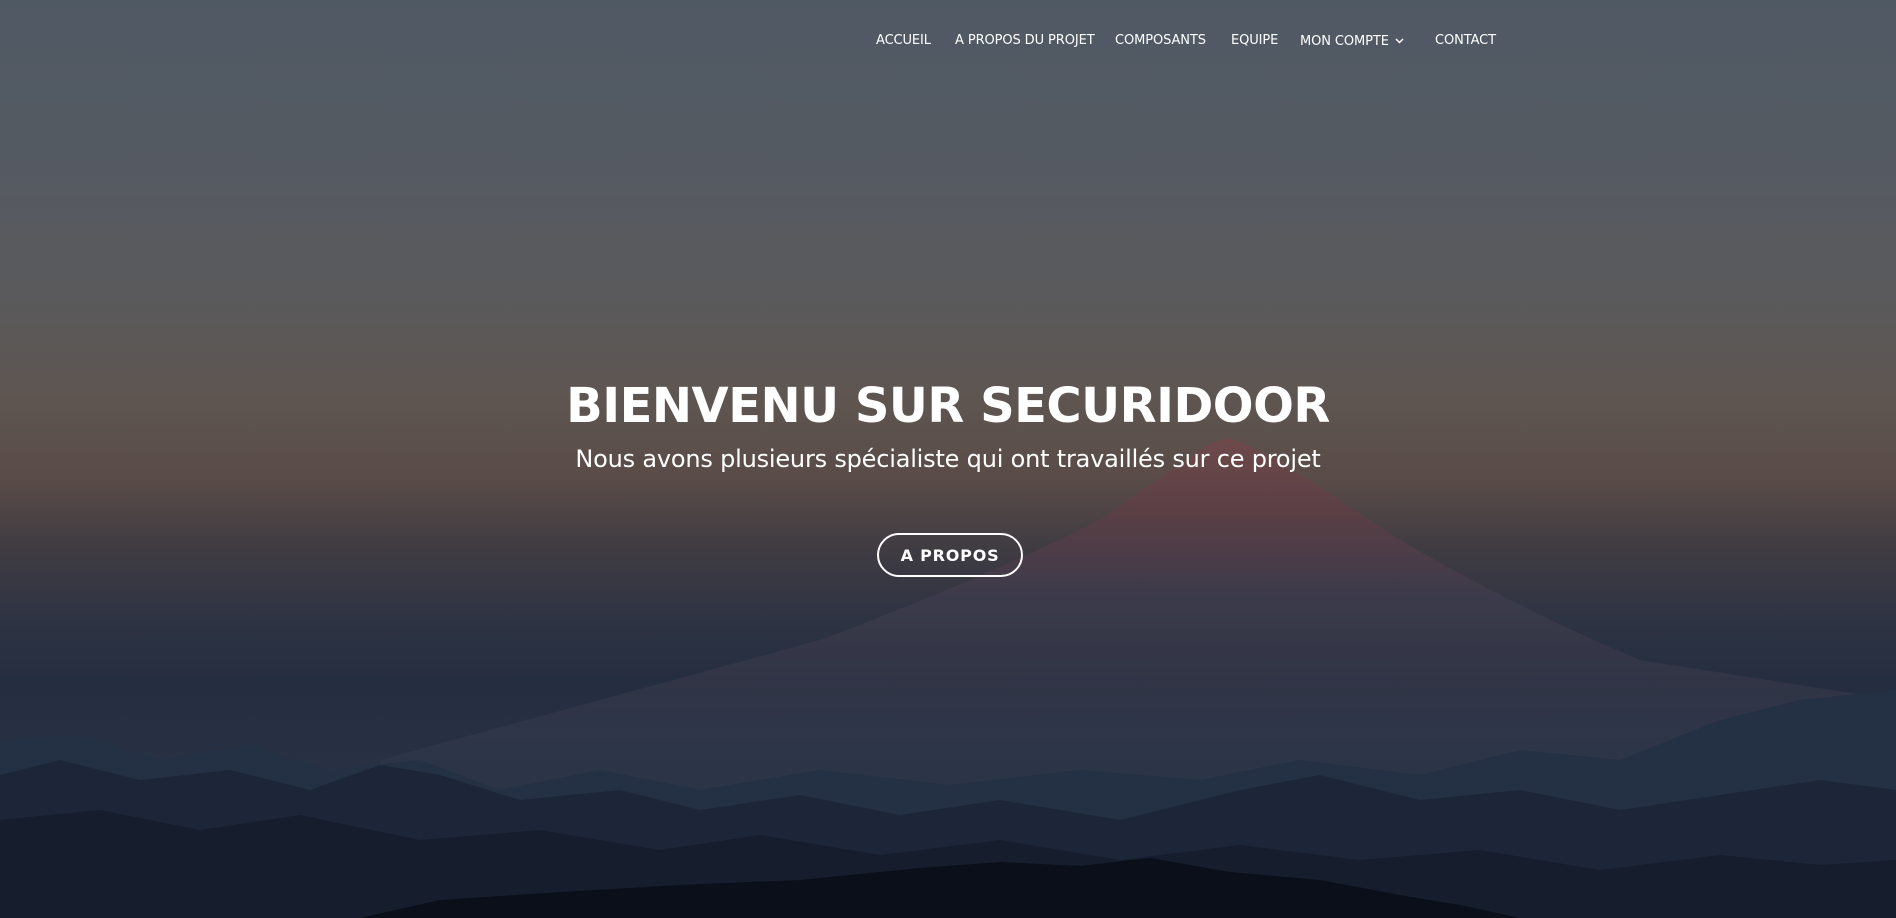  Describe the element at coordinates (1399, 40) in the screenshot. I see `chevron-down-icon` at that location.